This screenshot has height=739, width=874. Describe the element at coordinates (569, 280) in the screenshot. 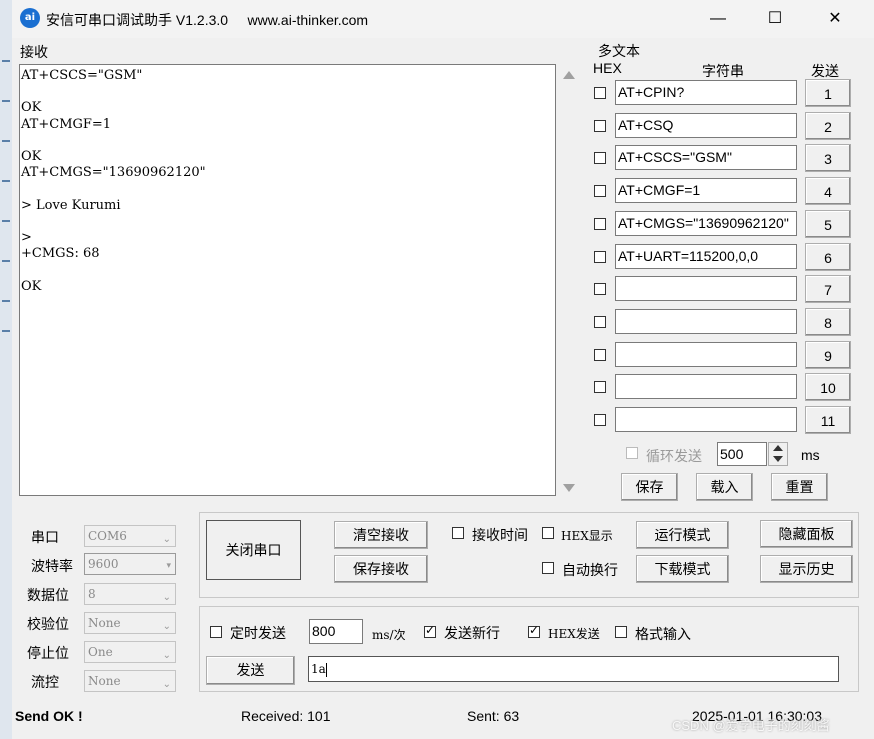

I see `receive-scrollbar` at that location.